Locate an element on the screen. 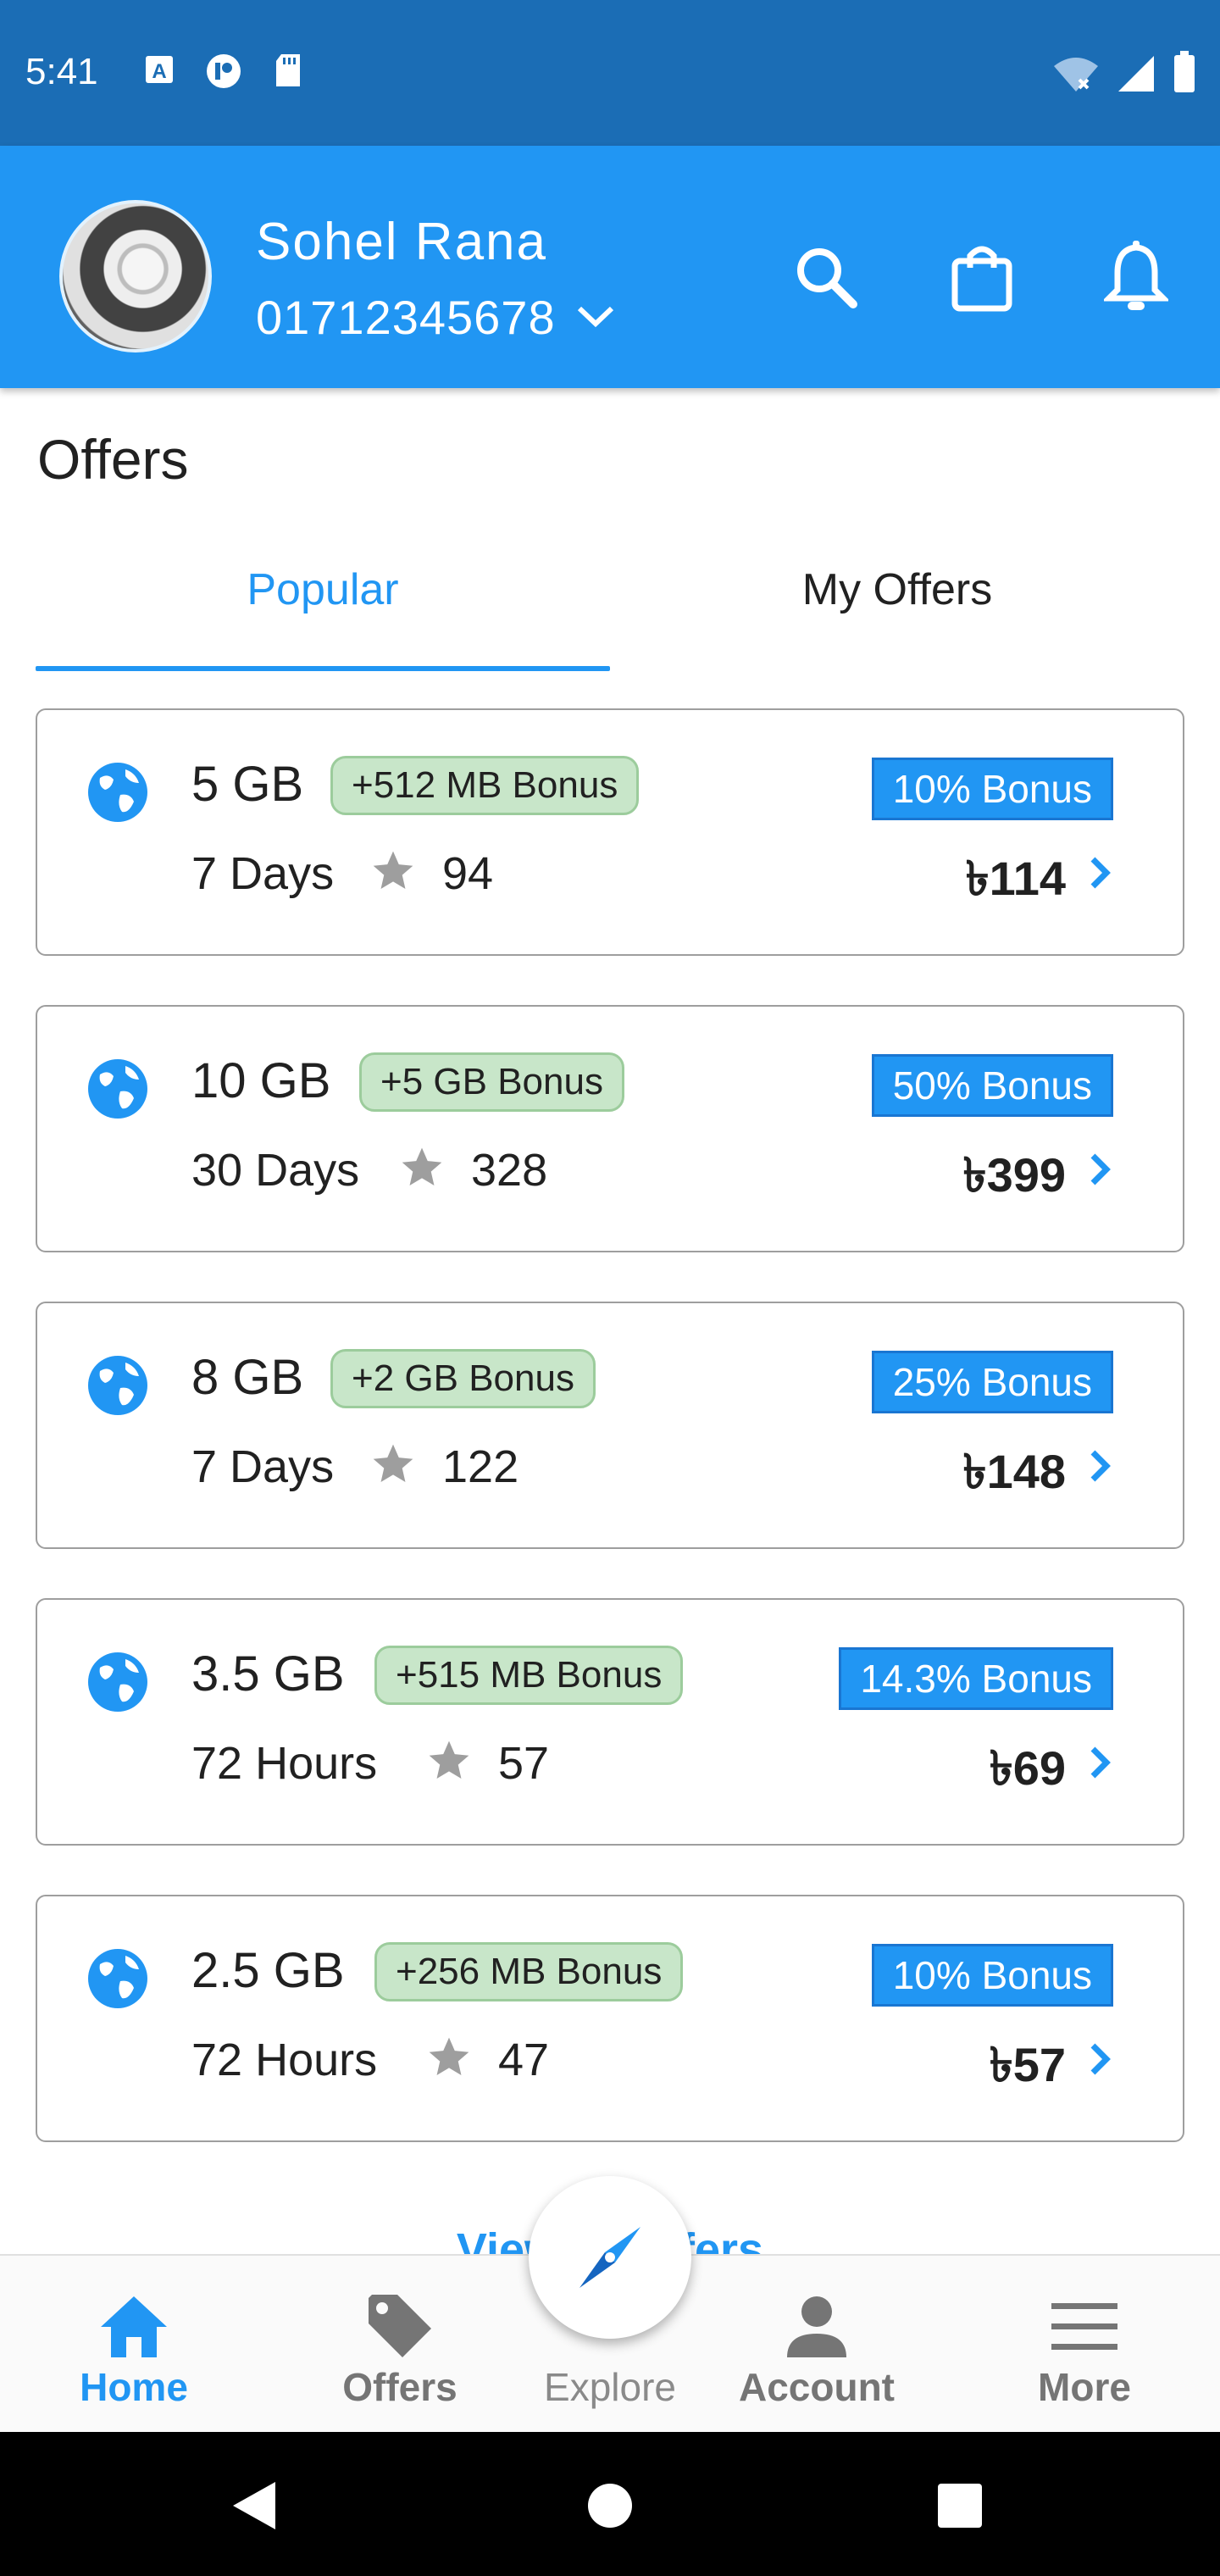 Image resolution: width=1220 pixels, height=2576 pixels. person-icon is located at coordinates (816, 2326).